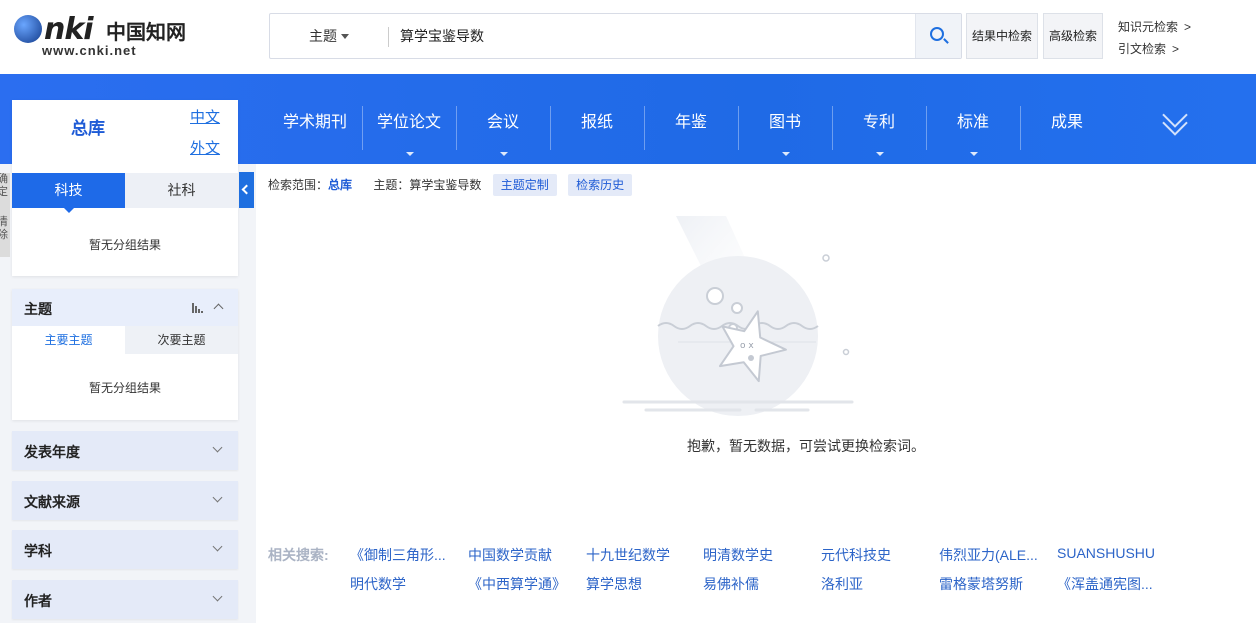 The image size is (1256, 623). Describe the element at coordinates (89, 50) in the screenshot. I see `logo-url: www.cnki.net` at that location.